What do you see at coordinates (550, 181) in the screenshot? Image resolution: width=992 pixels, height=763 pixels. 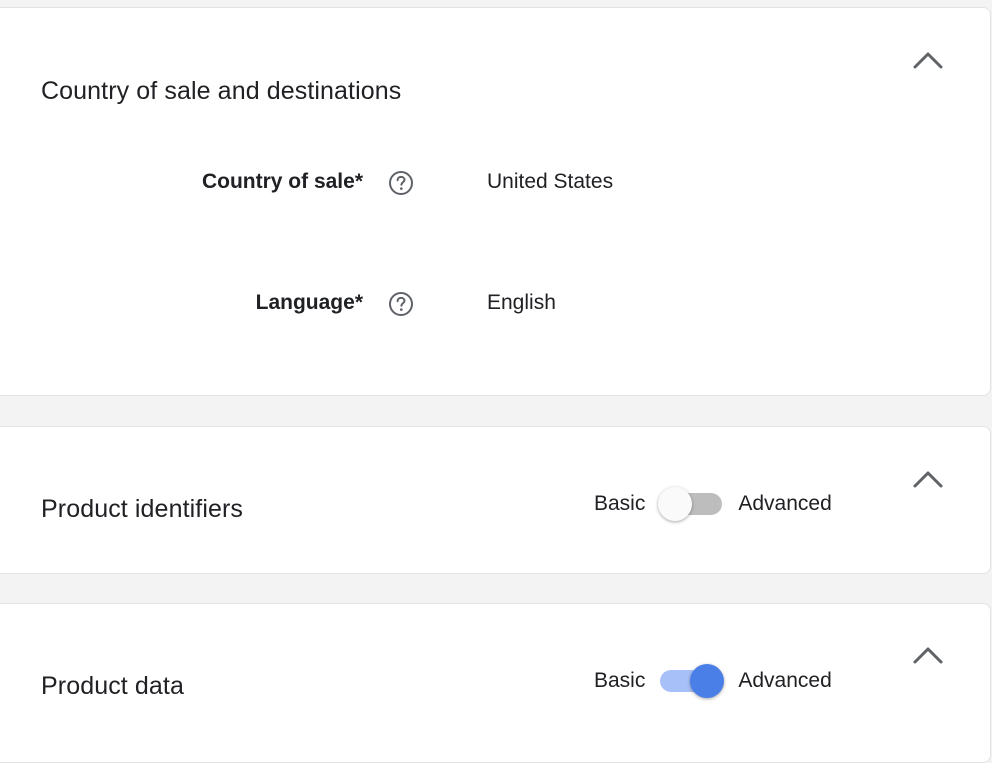 I see `country-of-sale-value: United States` at bounding box center [550, 181].